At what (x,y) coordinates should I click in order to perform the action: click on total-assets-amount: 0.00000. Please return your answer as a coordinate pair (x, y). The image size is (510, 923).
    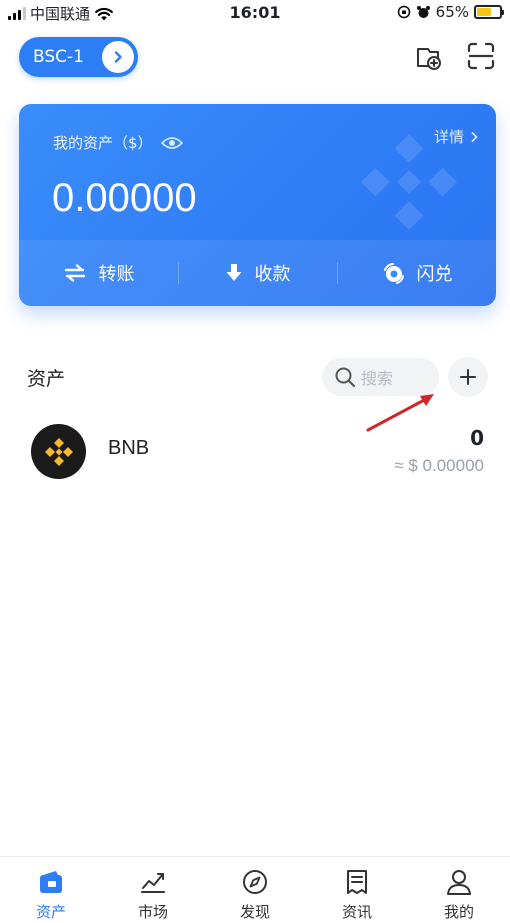
    Looking at the image, I should click on (124, 198).